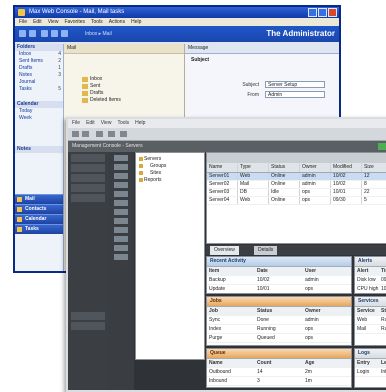  I want to click on table-row: Server04 Web Online ops 09/30 5, so click(296, 201).